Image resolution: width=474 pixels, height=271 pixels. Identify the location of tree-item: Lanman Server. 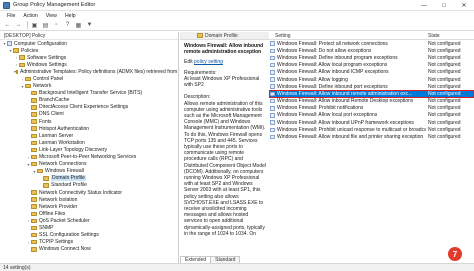
(89, 135).